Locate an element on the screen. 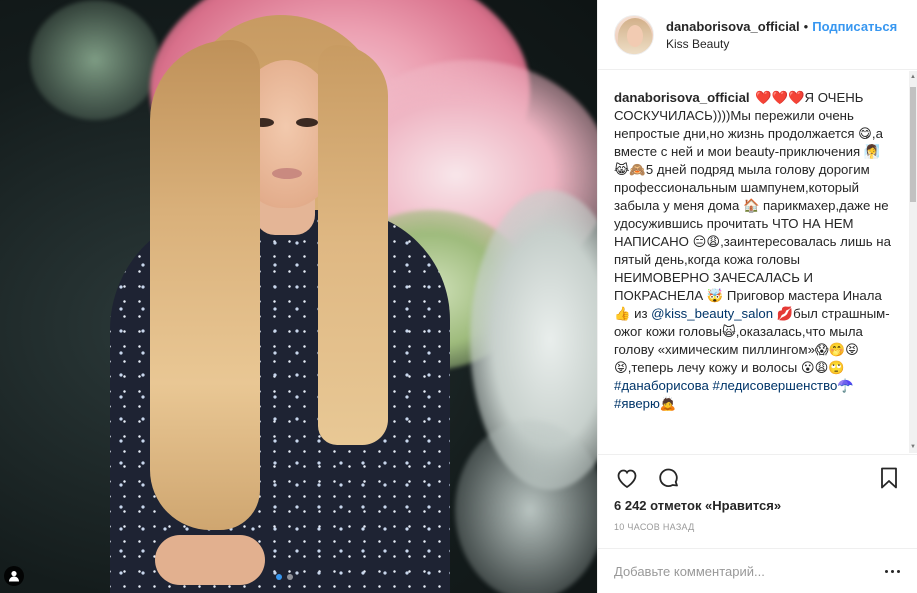 The height and width of the screenshot is (593, 917). hand is located at coordinates (210, 560).